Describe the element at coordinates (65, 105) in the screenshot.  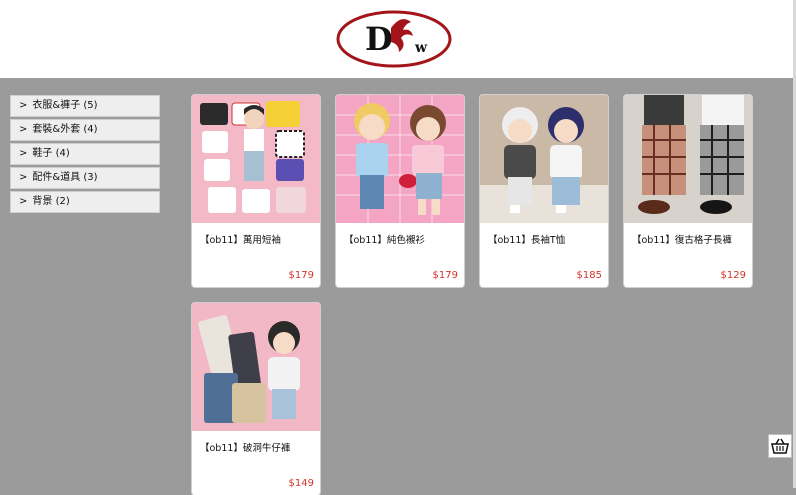
I see `category-label: 衣服&褲子 (5)` at that location.